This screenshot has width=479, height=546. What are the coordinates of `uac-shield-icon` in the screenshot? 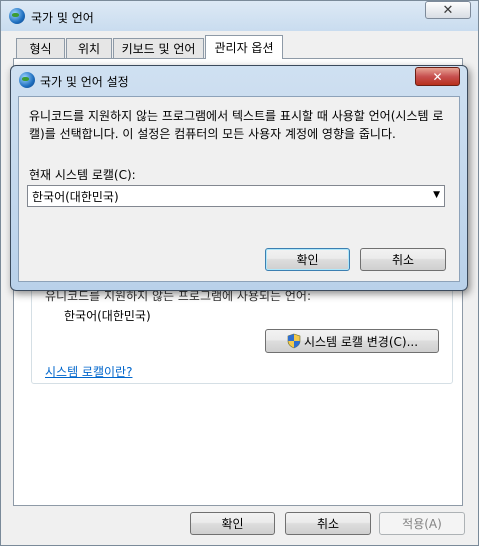 It's located at (294, 341).